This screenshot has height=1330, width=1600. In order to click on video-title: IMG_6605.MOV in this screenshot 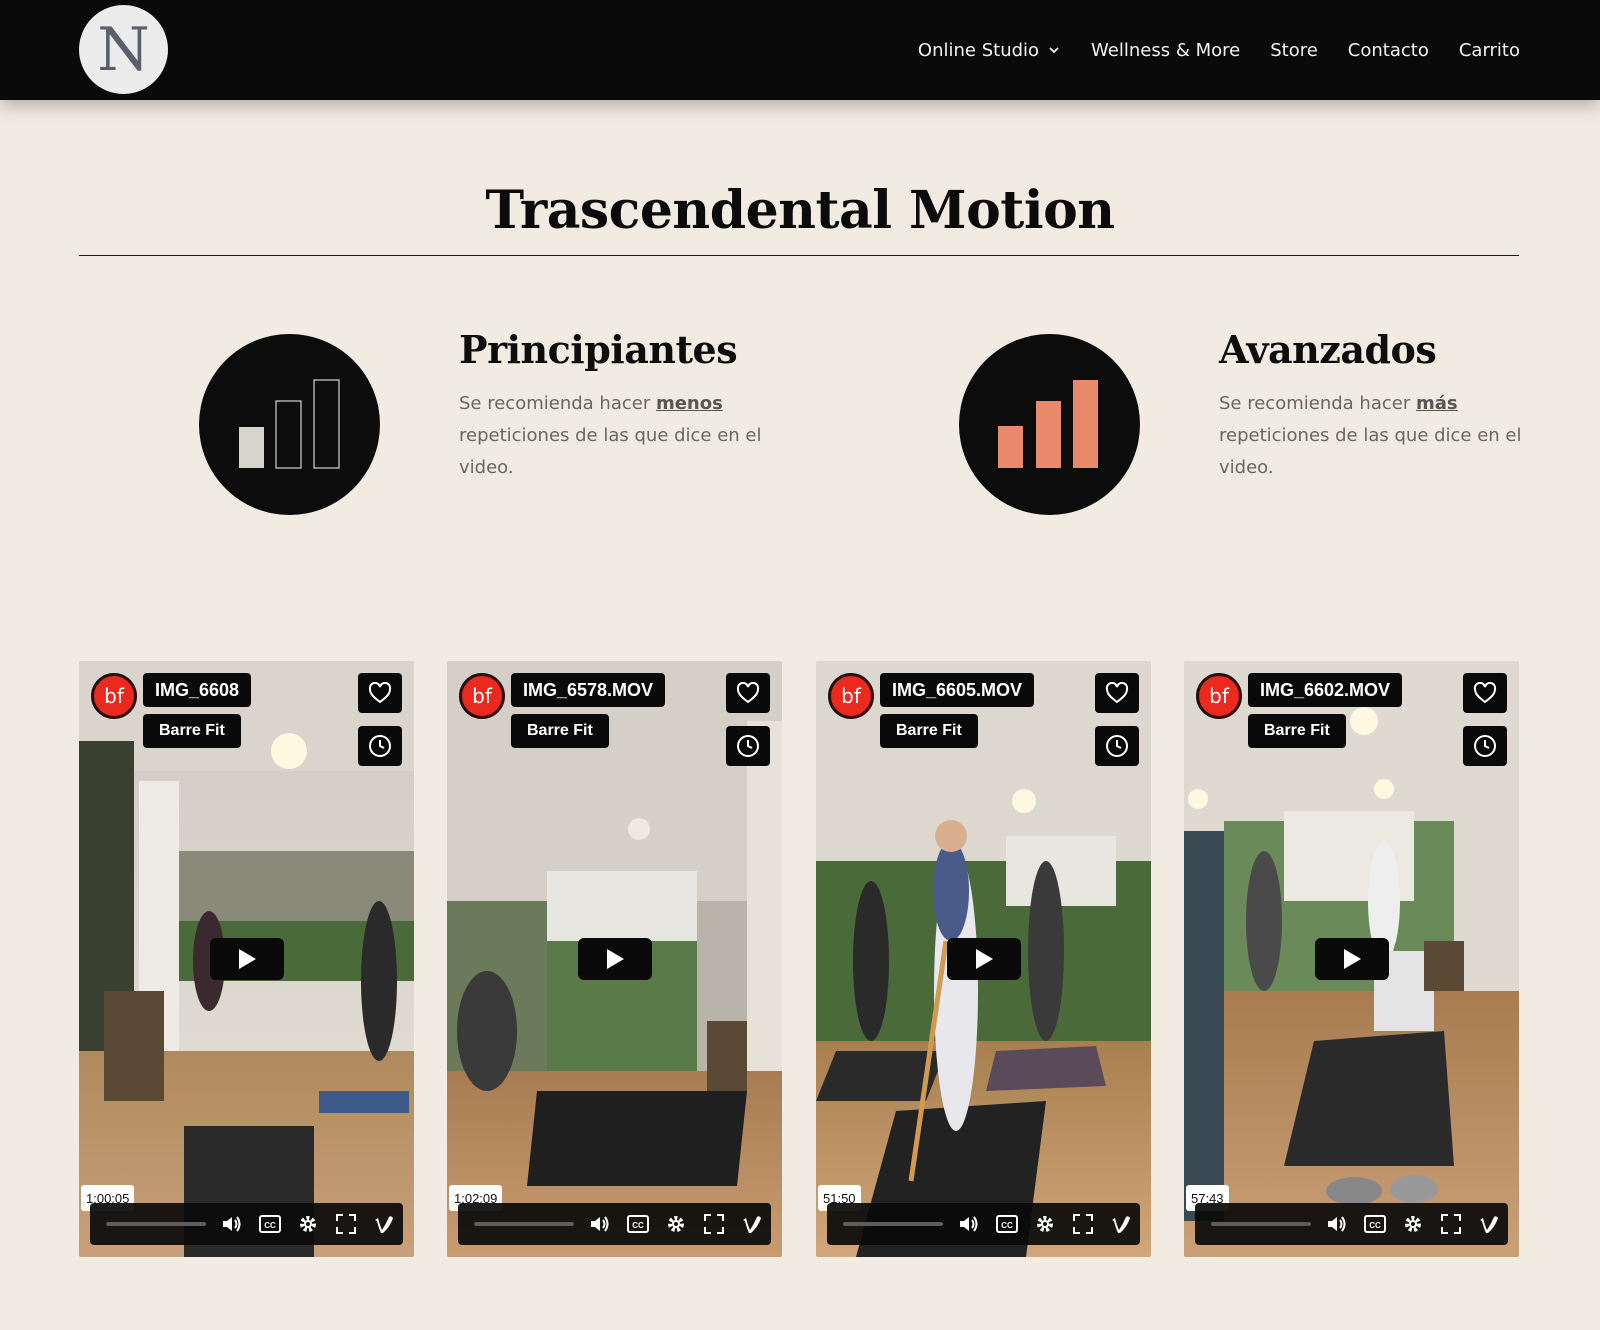, I will do `click(957, 690)`.